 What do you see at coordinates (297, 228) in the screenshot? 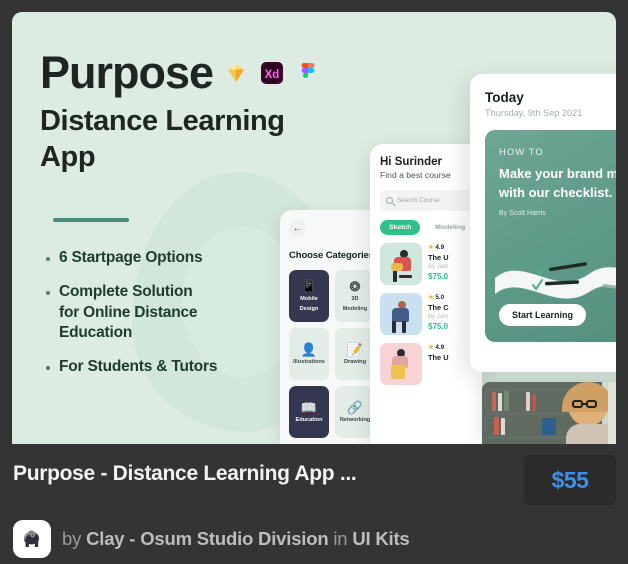
I see `back-arrow-icon: ←` at bounding box center [297, 228].